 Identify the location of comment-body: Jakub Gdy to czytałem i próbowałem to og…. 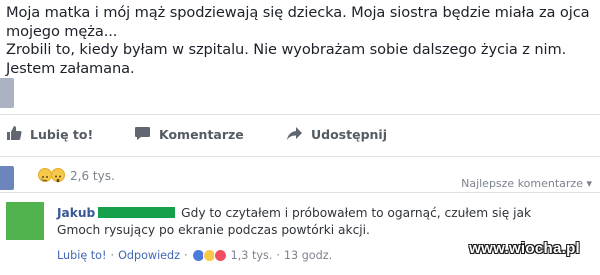
(307, 222).